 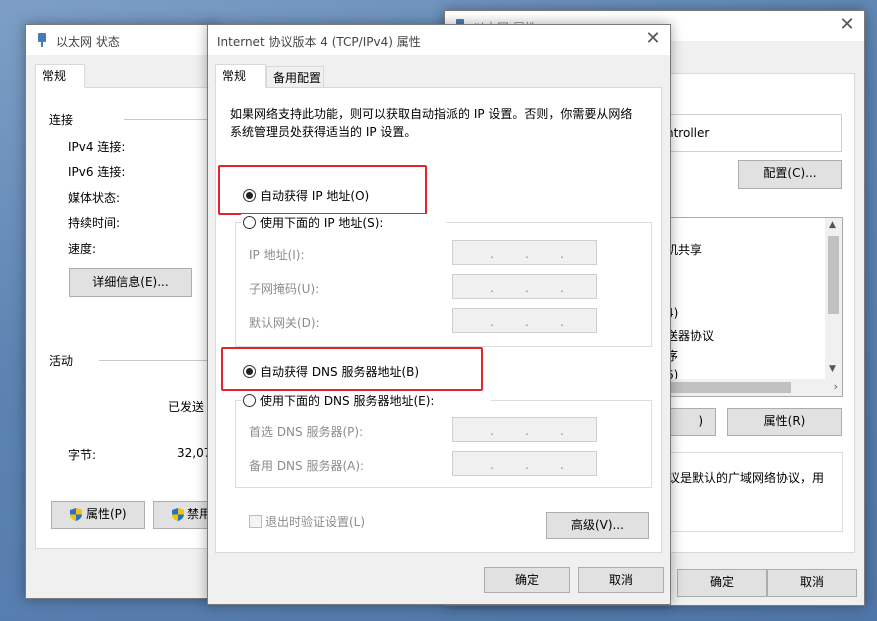 I want to click on auto-ip-label: 自动获得 IP 地址(O), so click(x=314, y=195).